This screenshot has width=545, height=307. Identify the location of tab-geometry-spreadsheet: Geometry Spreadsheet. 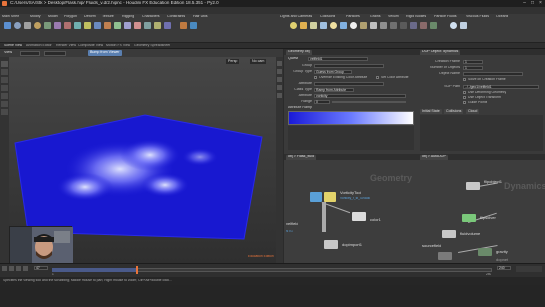
(152, 46).